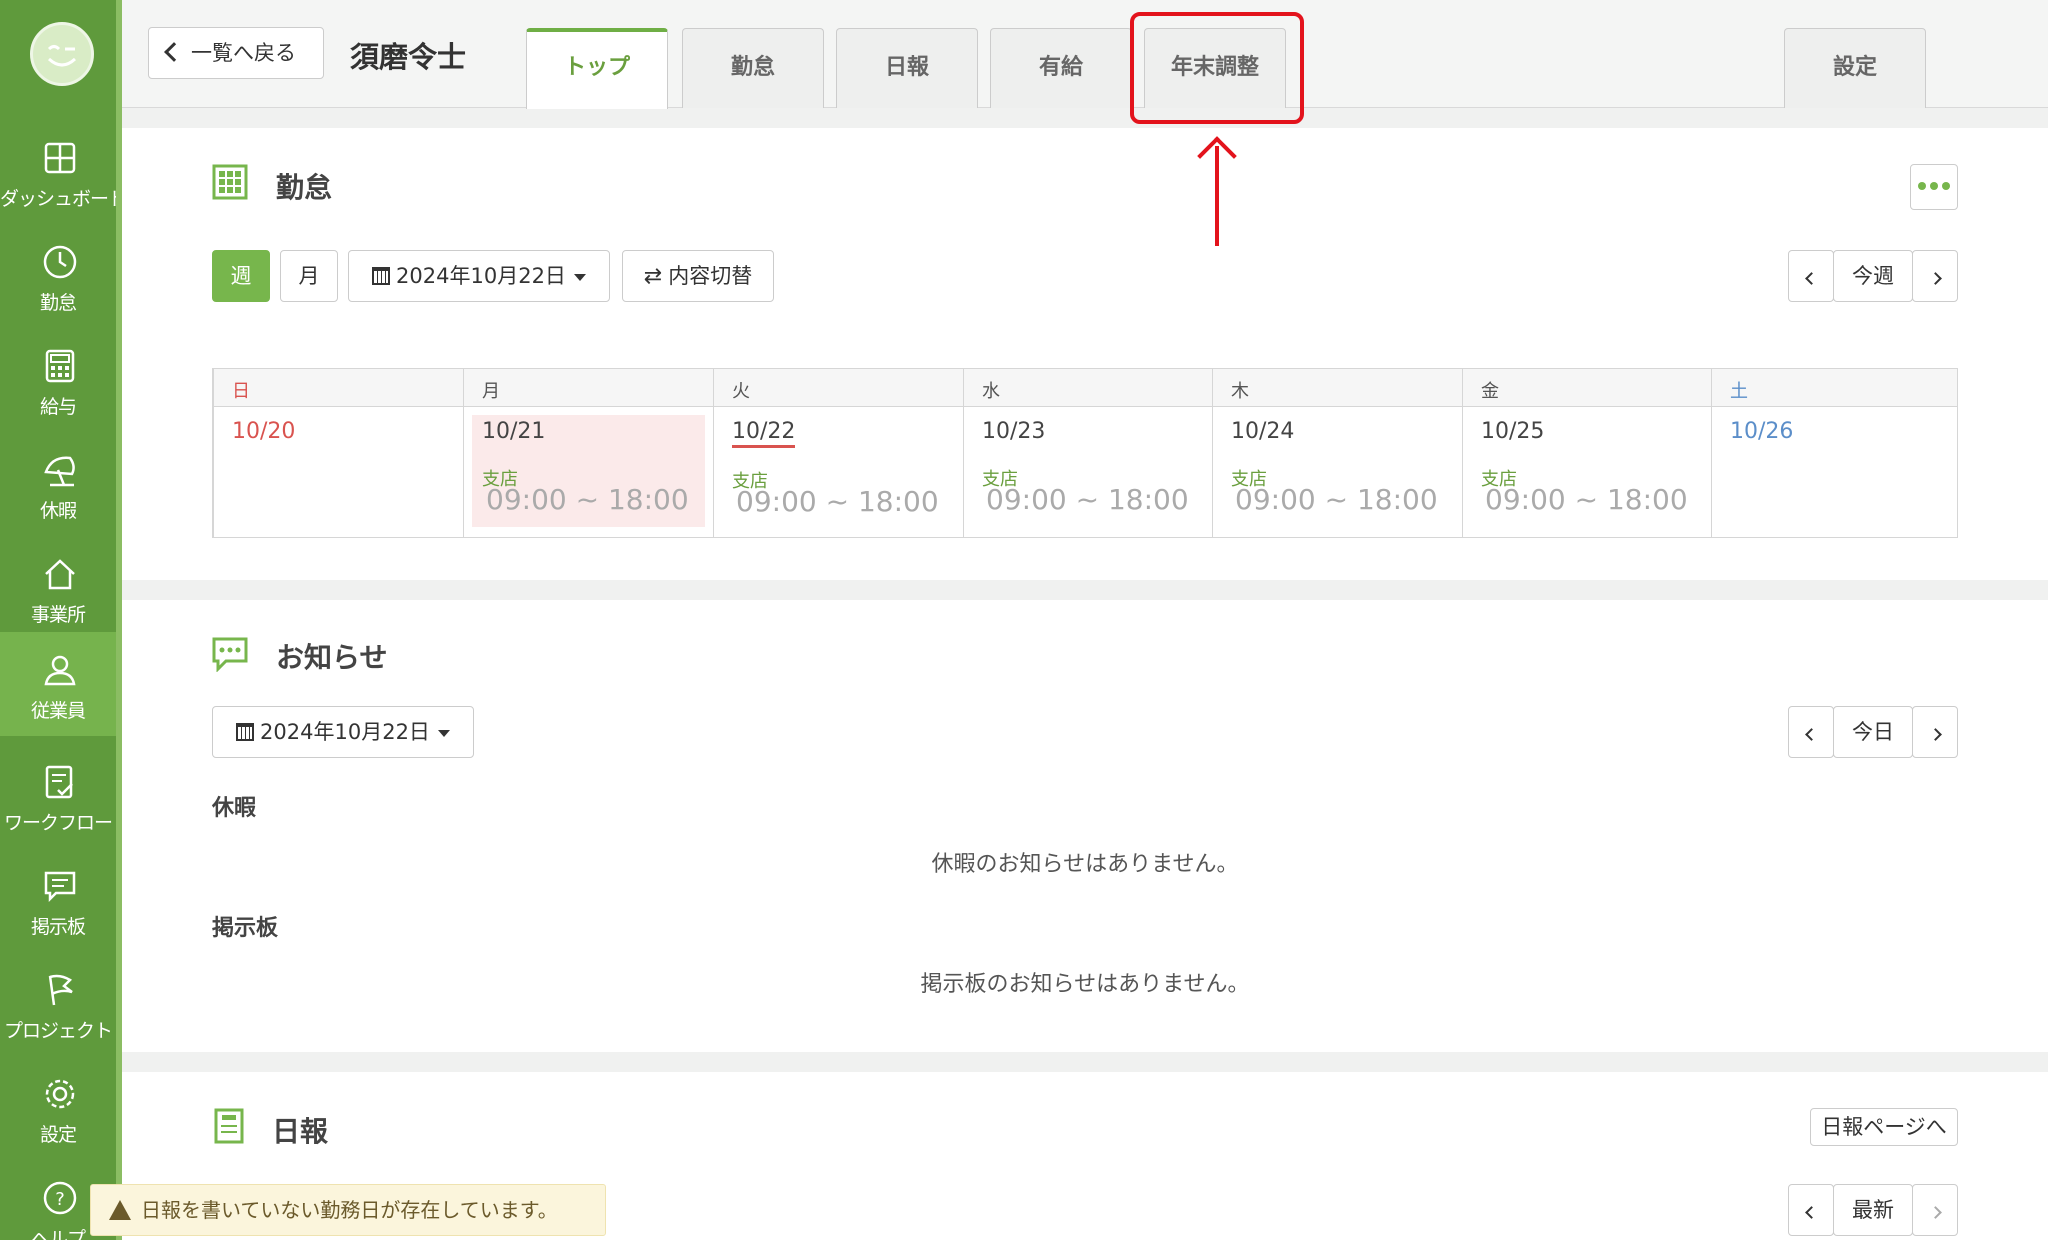 The image size is (2048, 1240). What do you see at coordinates (58, 927) in the screenshot?
I see `sidebar-item-label: 掲示板` at bounding box center [58, 927].